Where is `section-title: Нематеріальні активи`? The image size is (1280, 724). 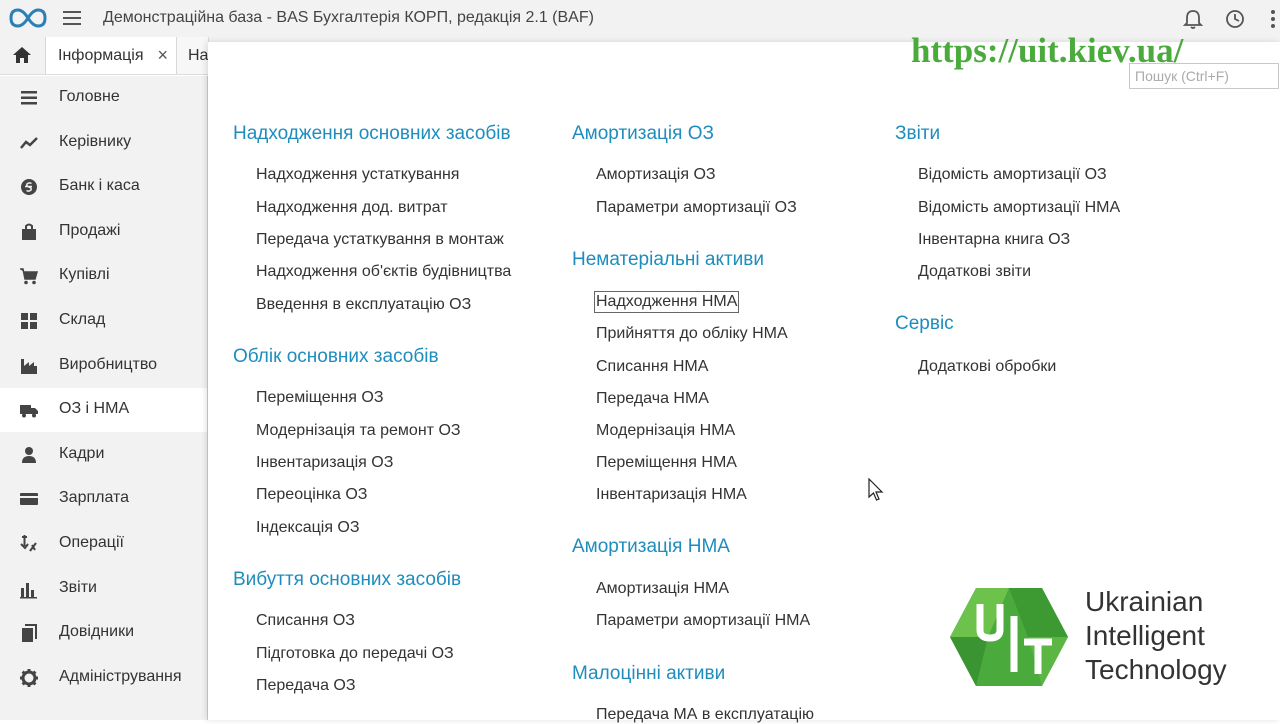
section-title: Нематеріальні активи is located at coordinates (668, 259).